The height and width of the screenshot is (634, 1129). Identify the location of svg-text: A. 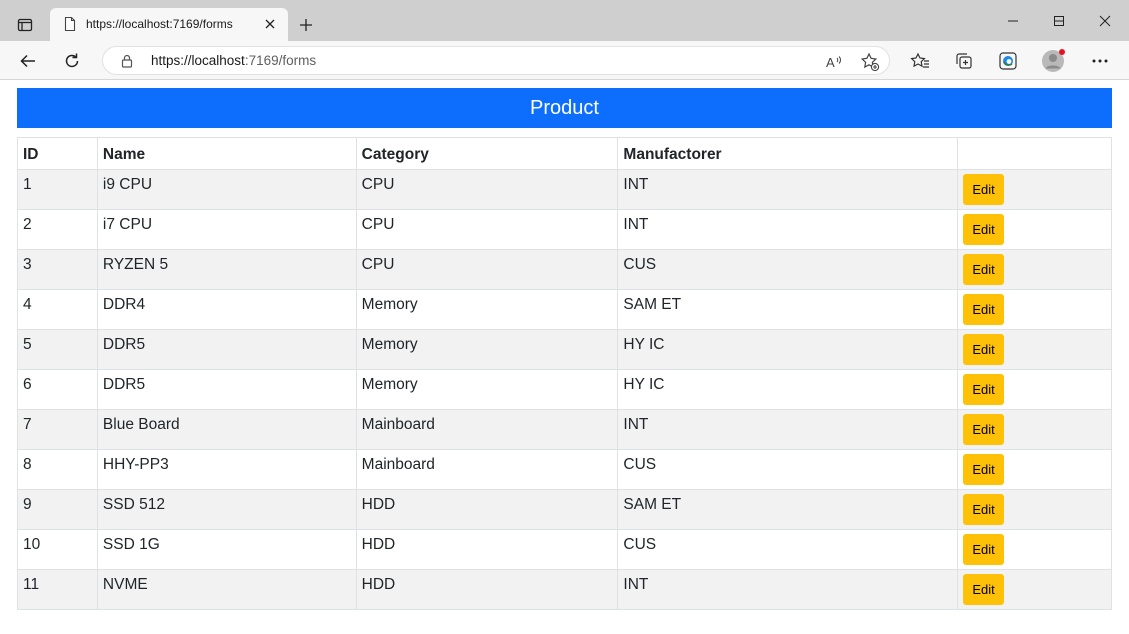
(830, 62).